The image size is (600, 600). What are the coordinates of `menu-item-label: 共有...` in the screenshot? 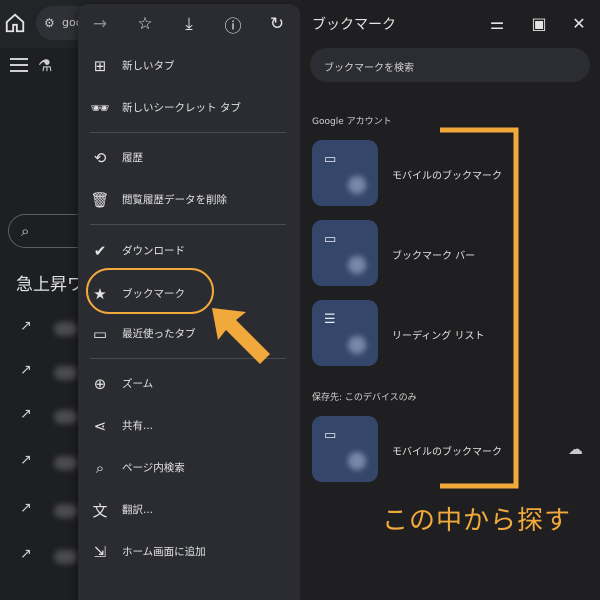 It's located at (138, 426).